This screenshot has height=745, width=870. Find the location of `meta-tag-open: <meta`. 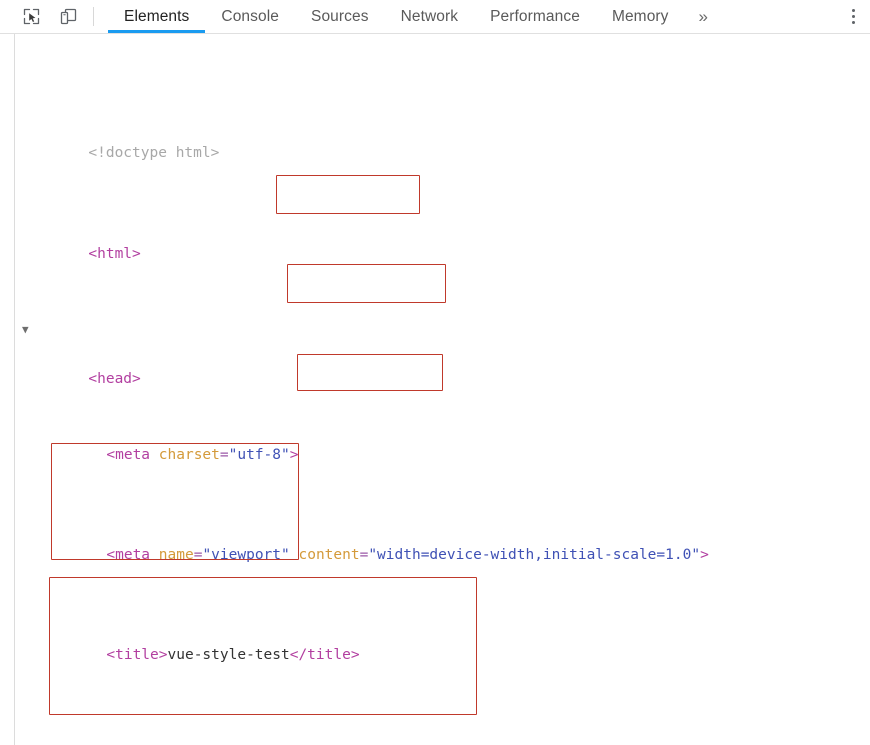

meta-tag-open: <meta is located at coordinates (128, 454).